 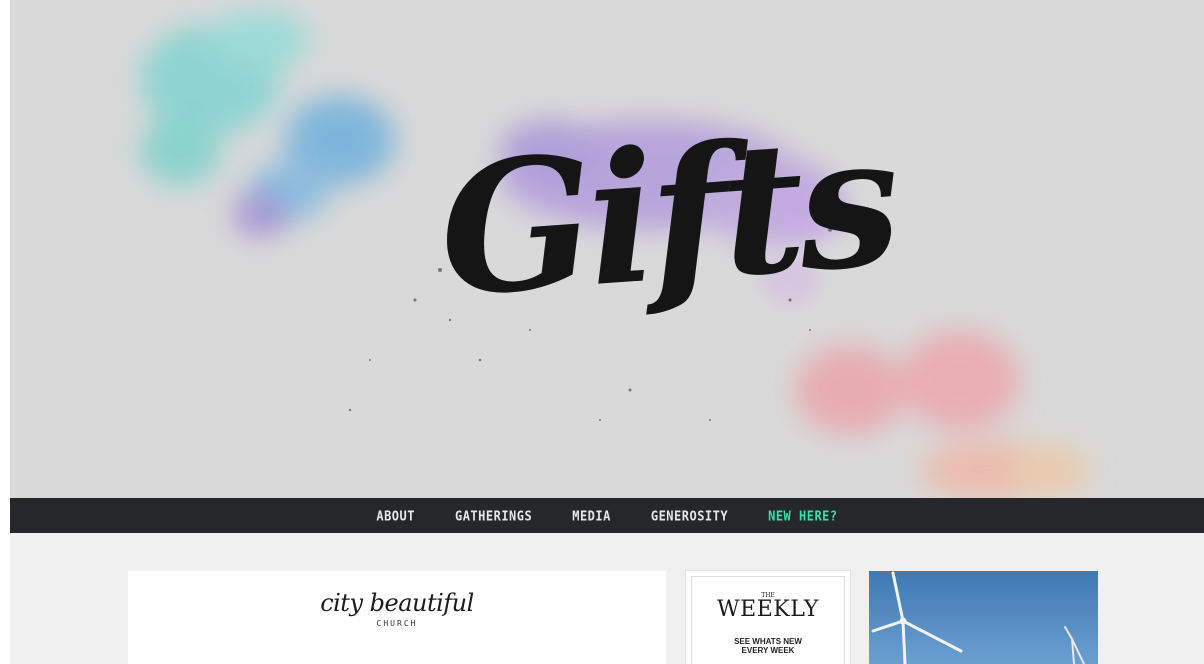 What do you see at coordinates (768, 641) in the screenshot?
I see `weekly-subtitle-1: SEE WHATS NEW` at bounding box center [768, 641].